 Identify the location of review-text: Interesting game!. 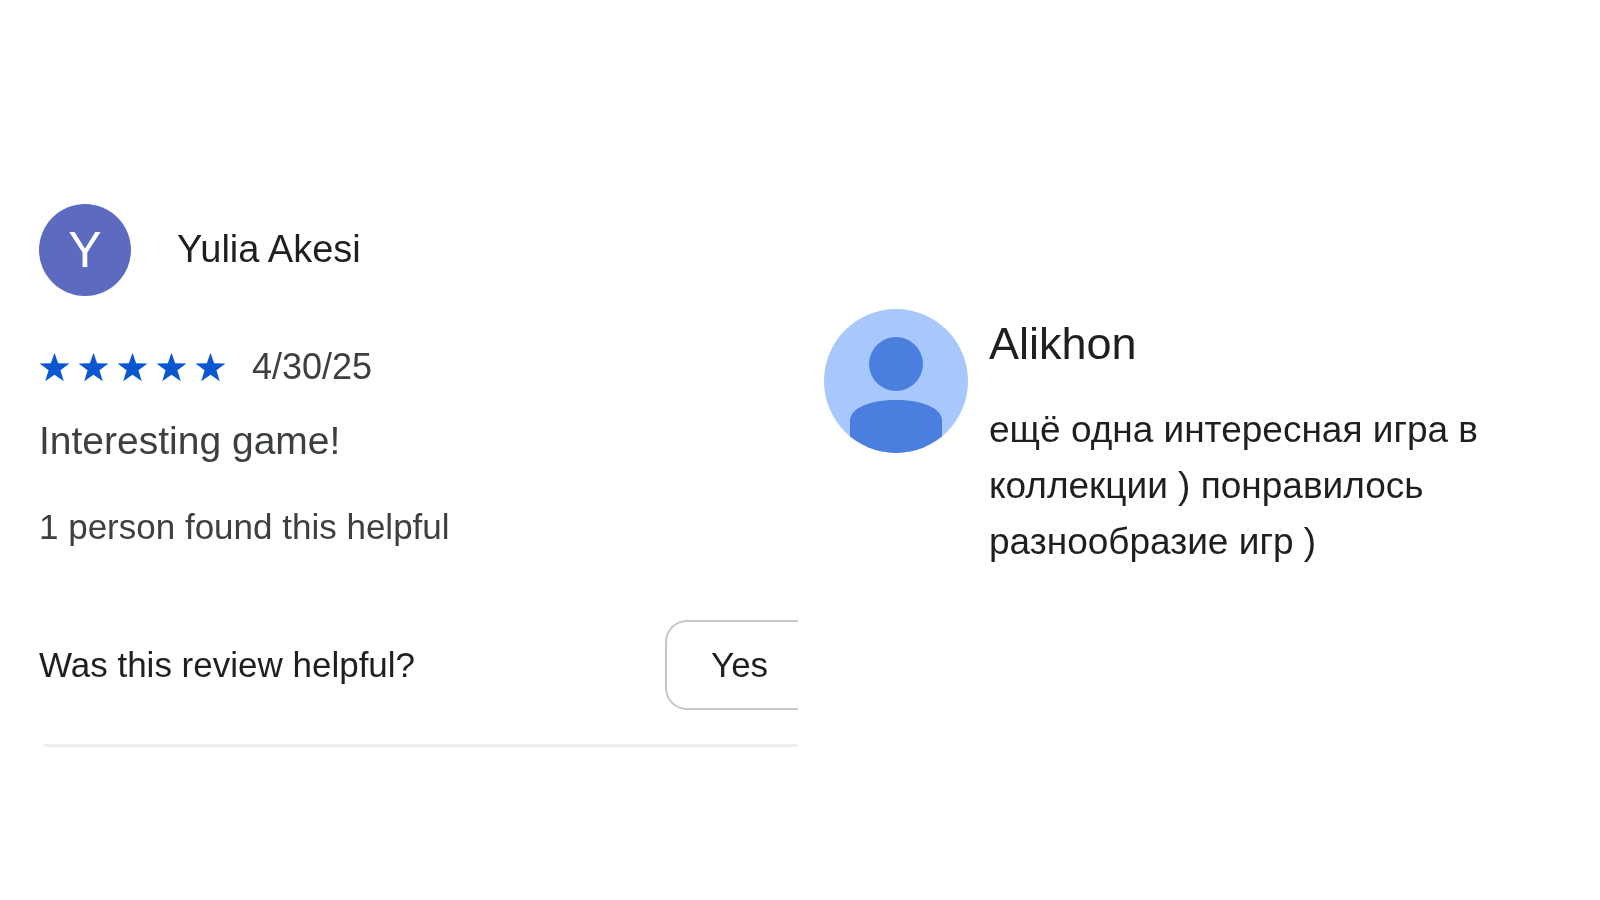
(190, 441).